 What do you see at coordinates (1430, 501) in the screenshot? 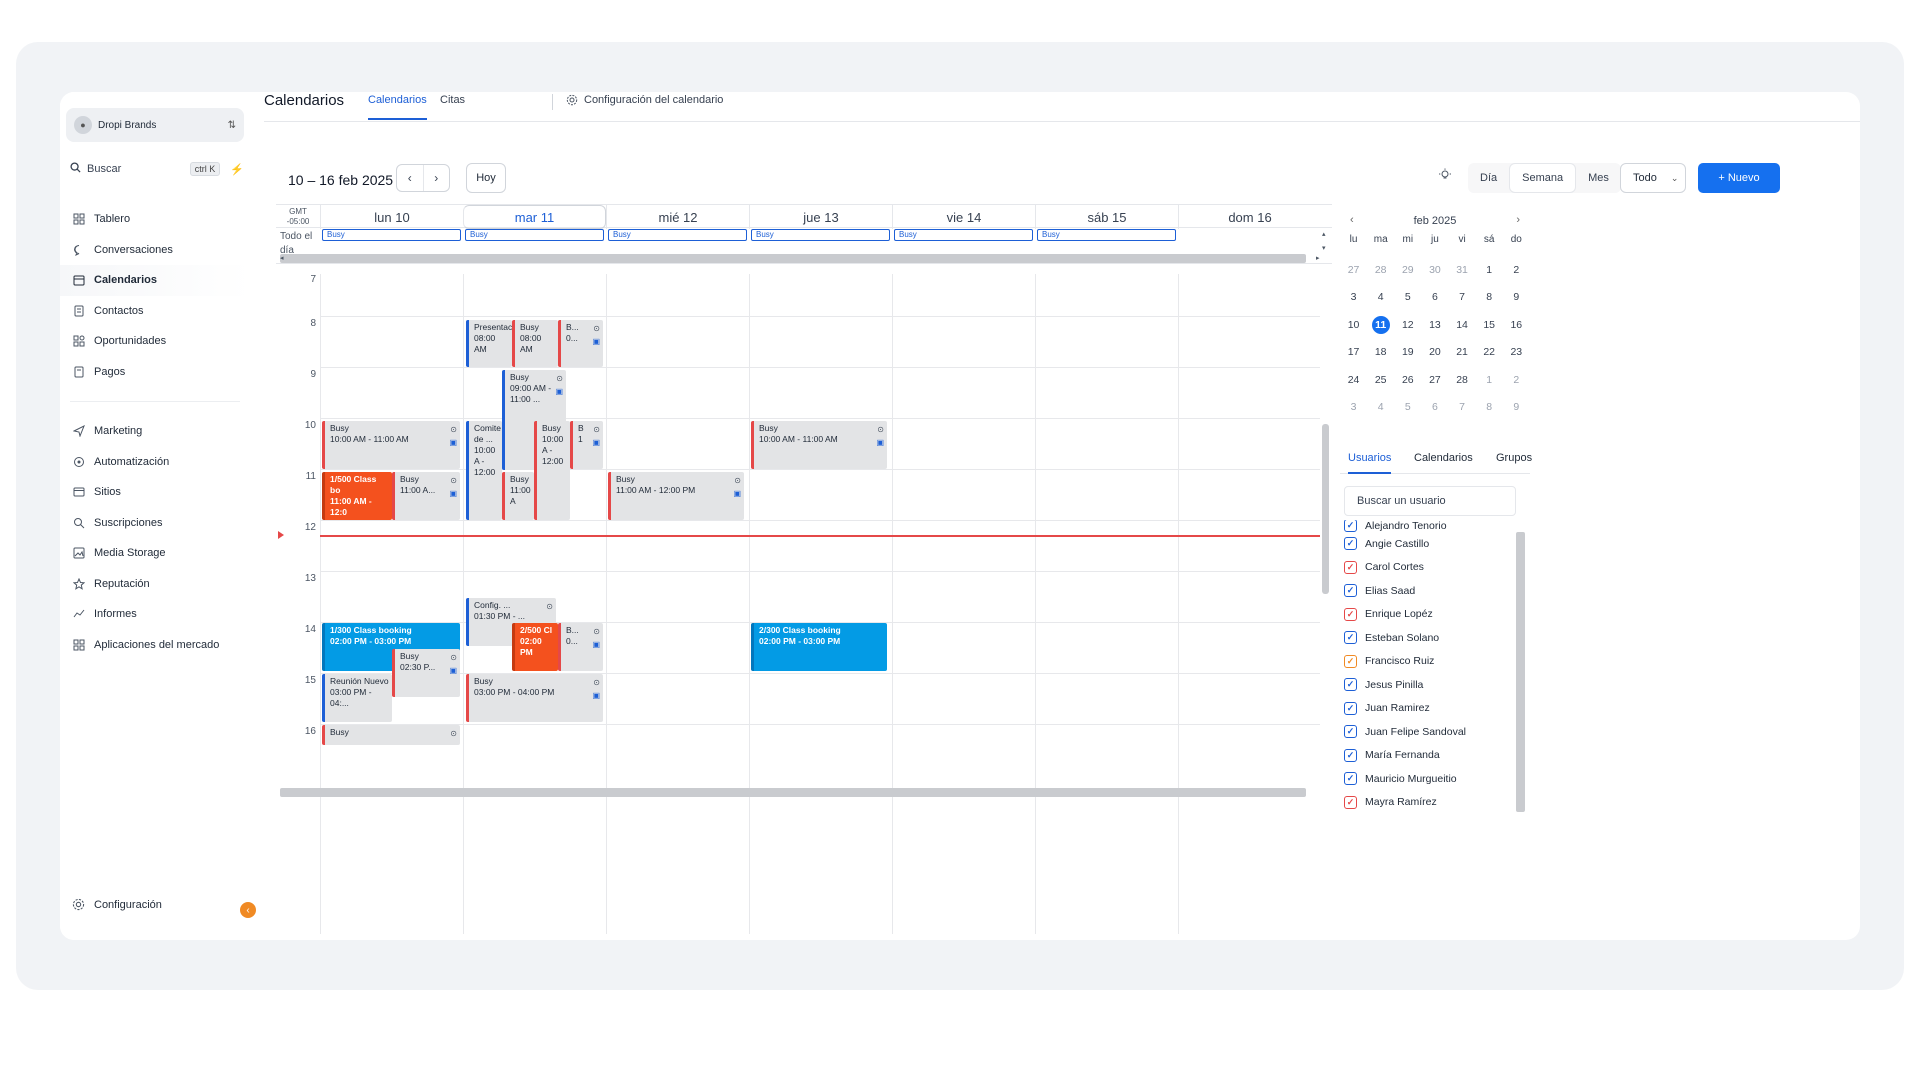
I see `user-search-input: Buscar un usuario` at bounding box center [1430, 501].